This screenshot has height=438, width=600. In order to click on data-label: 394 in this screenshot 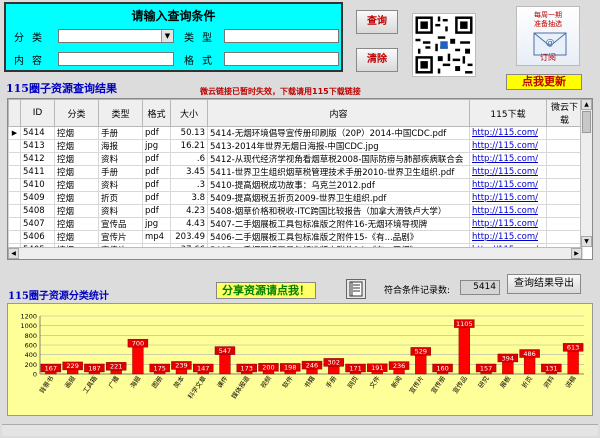, I will do `click(508, 358)`.